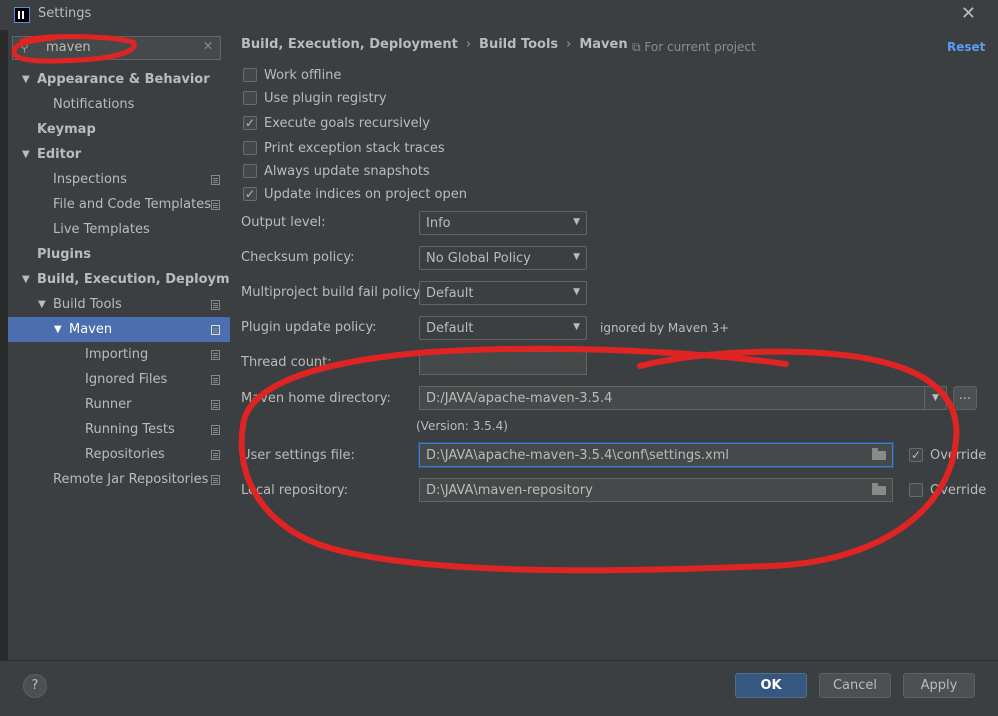 This screenshot has height=716, width=998. I want to click on sidebar-item-remote-jar-repositories: Remote Jar Repositories, so click(119, 479).